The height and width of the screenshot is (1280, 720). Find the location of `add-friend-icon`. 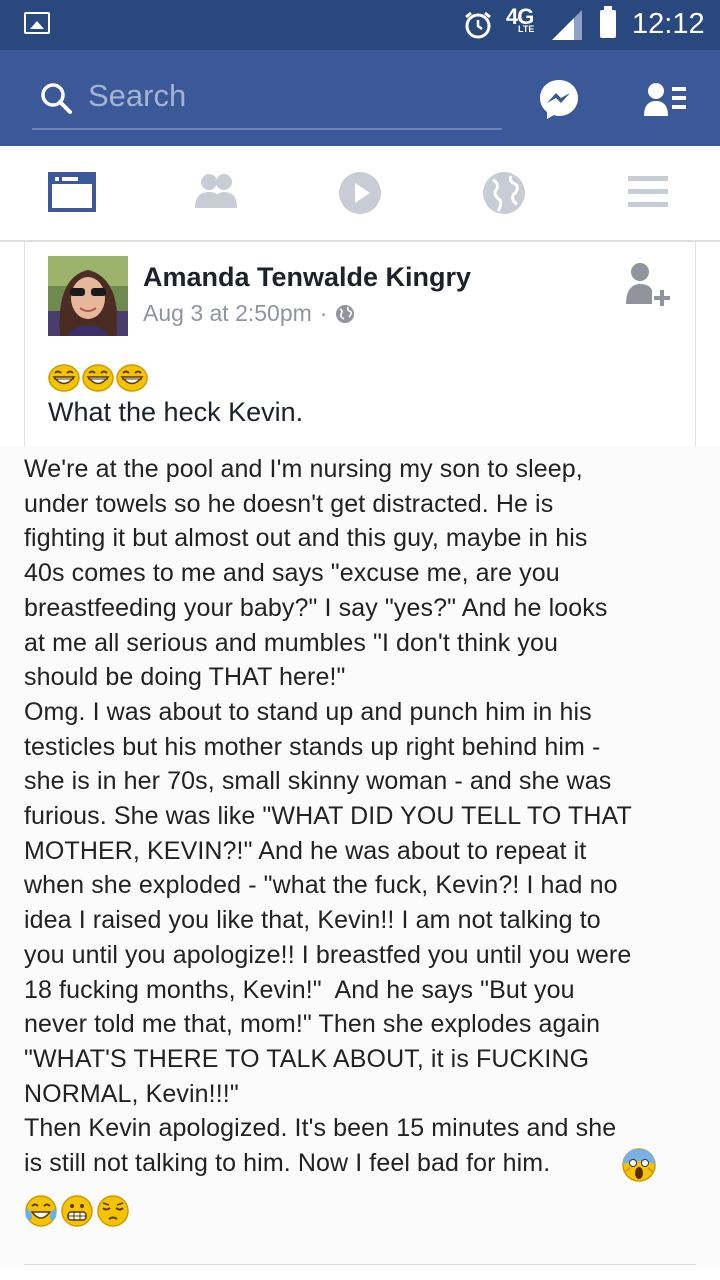

add-friend-icon is located at coordinates (648, 288).